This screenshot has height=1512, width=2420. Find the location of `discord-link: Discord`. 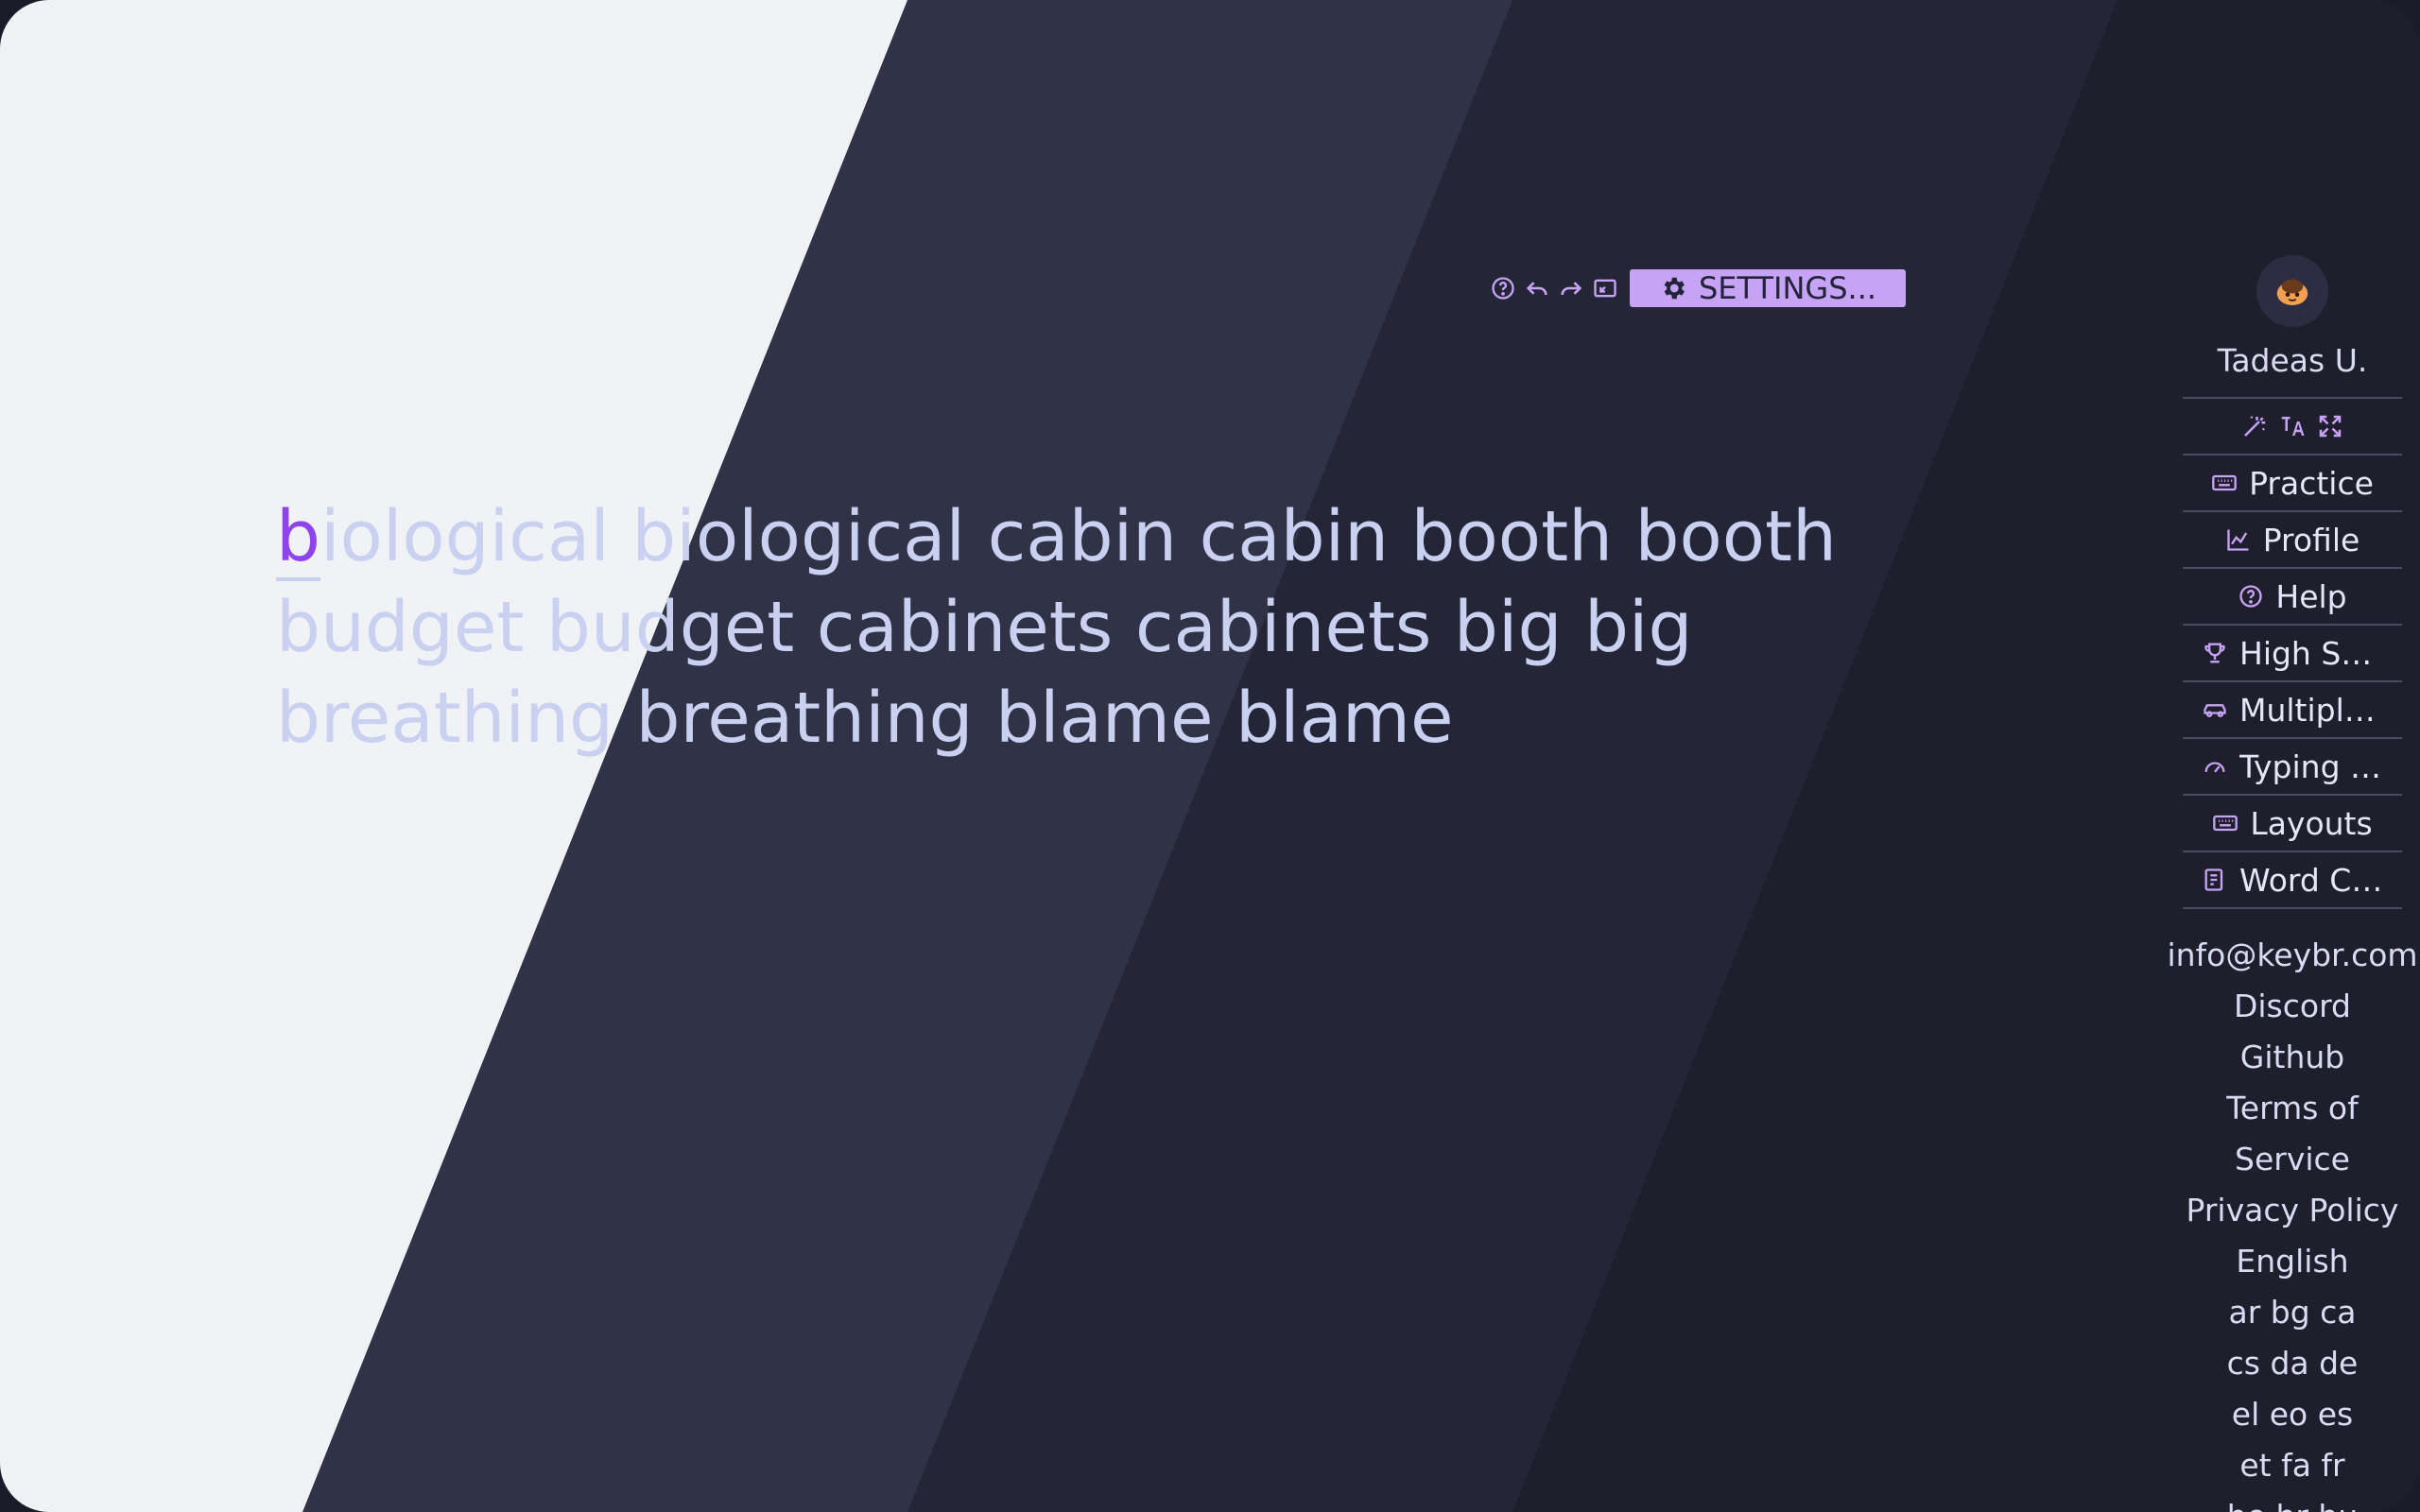

discord-link: Discord is located at coordinates (2292, 1006).